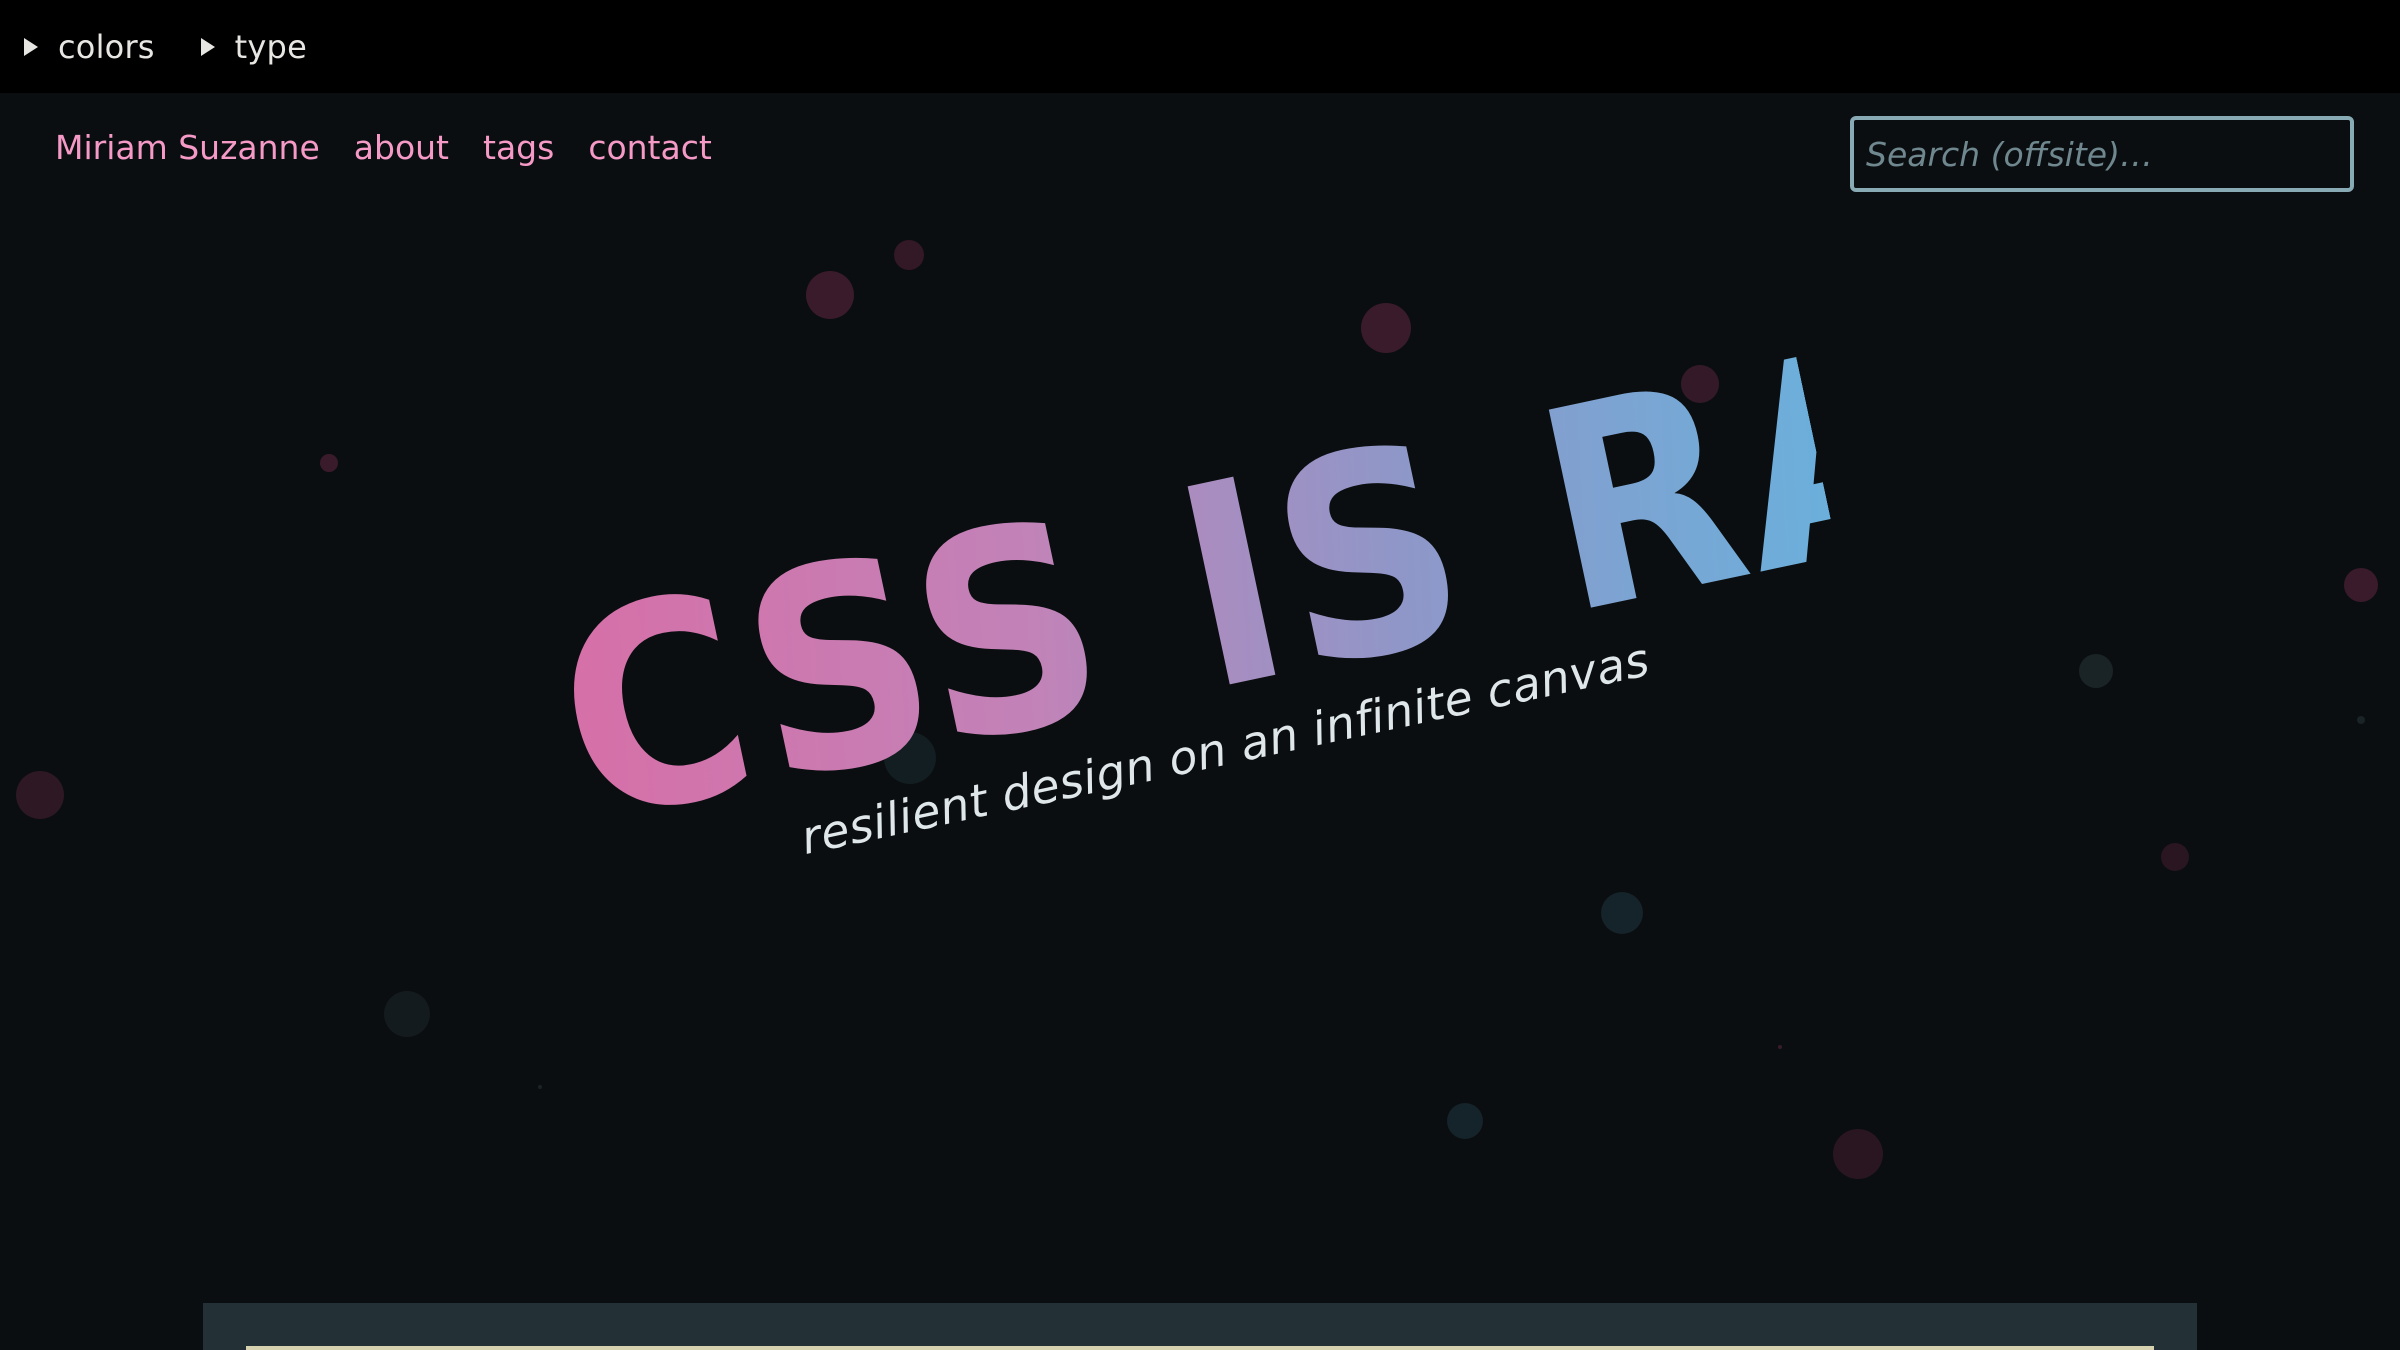 The width and height of the screenshot is (2400, 1350). I want to click on settings-bar: colors type, so click(1200, 46).